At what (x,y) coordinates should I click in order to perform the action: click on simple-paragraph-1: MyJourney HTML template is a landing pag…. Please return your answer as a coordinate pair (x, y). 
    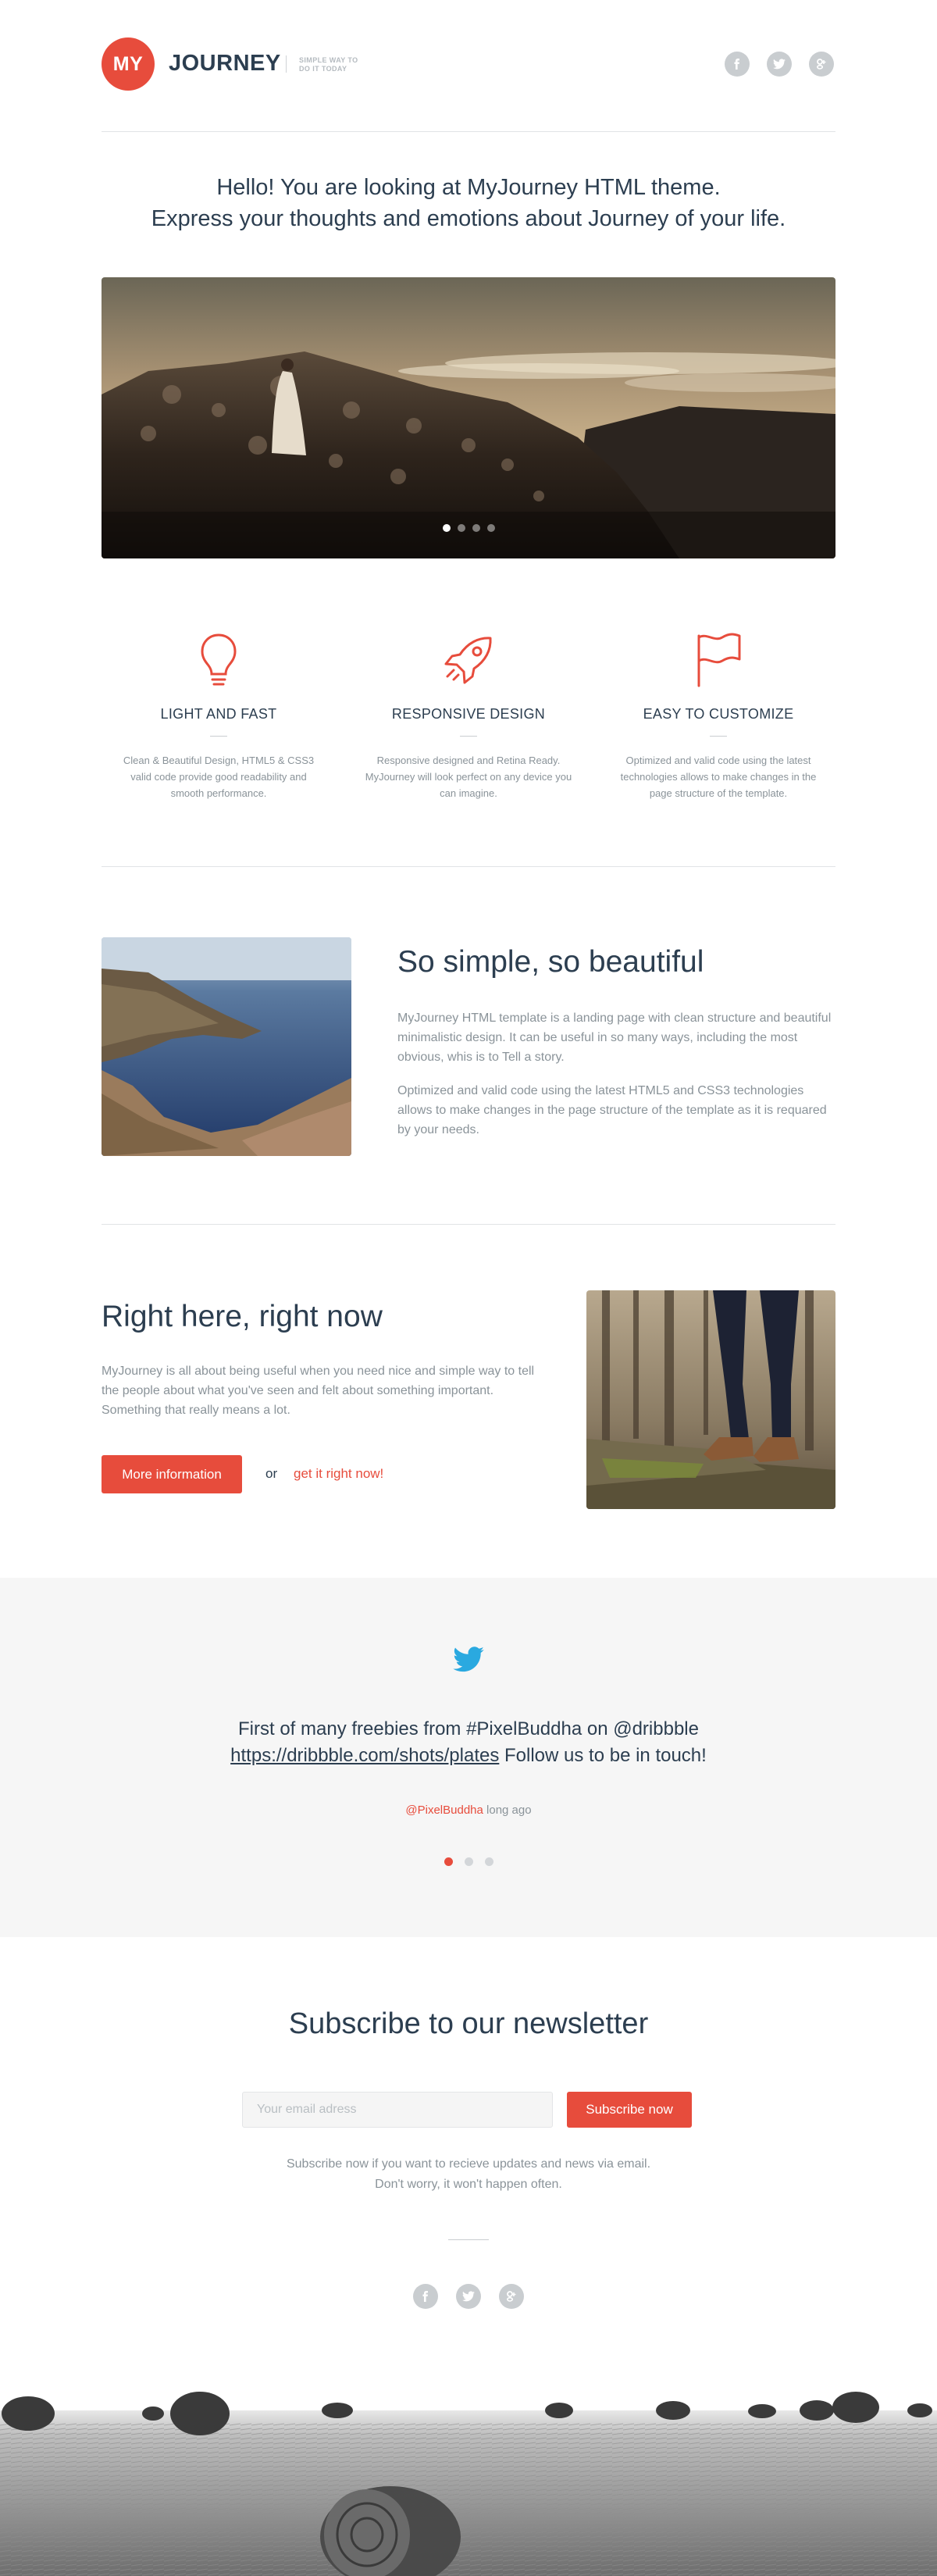
    Looking at the image, I should click on (614, 1037).